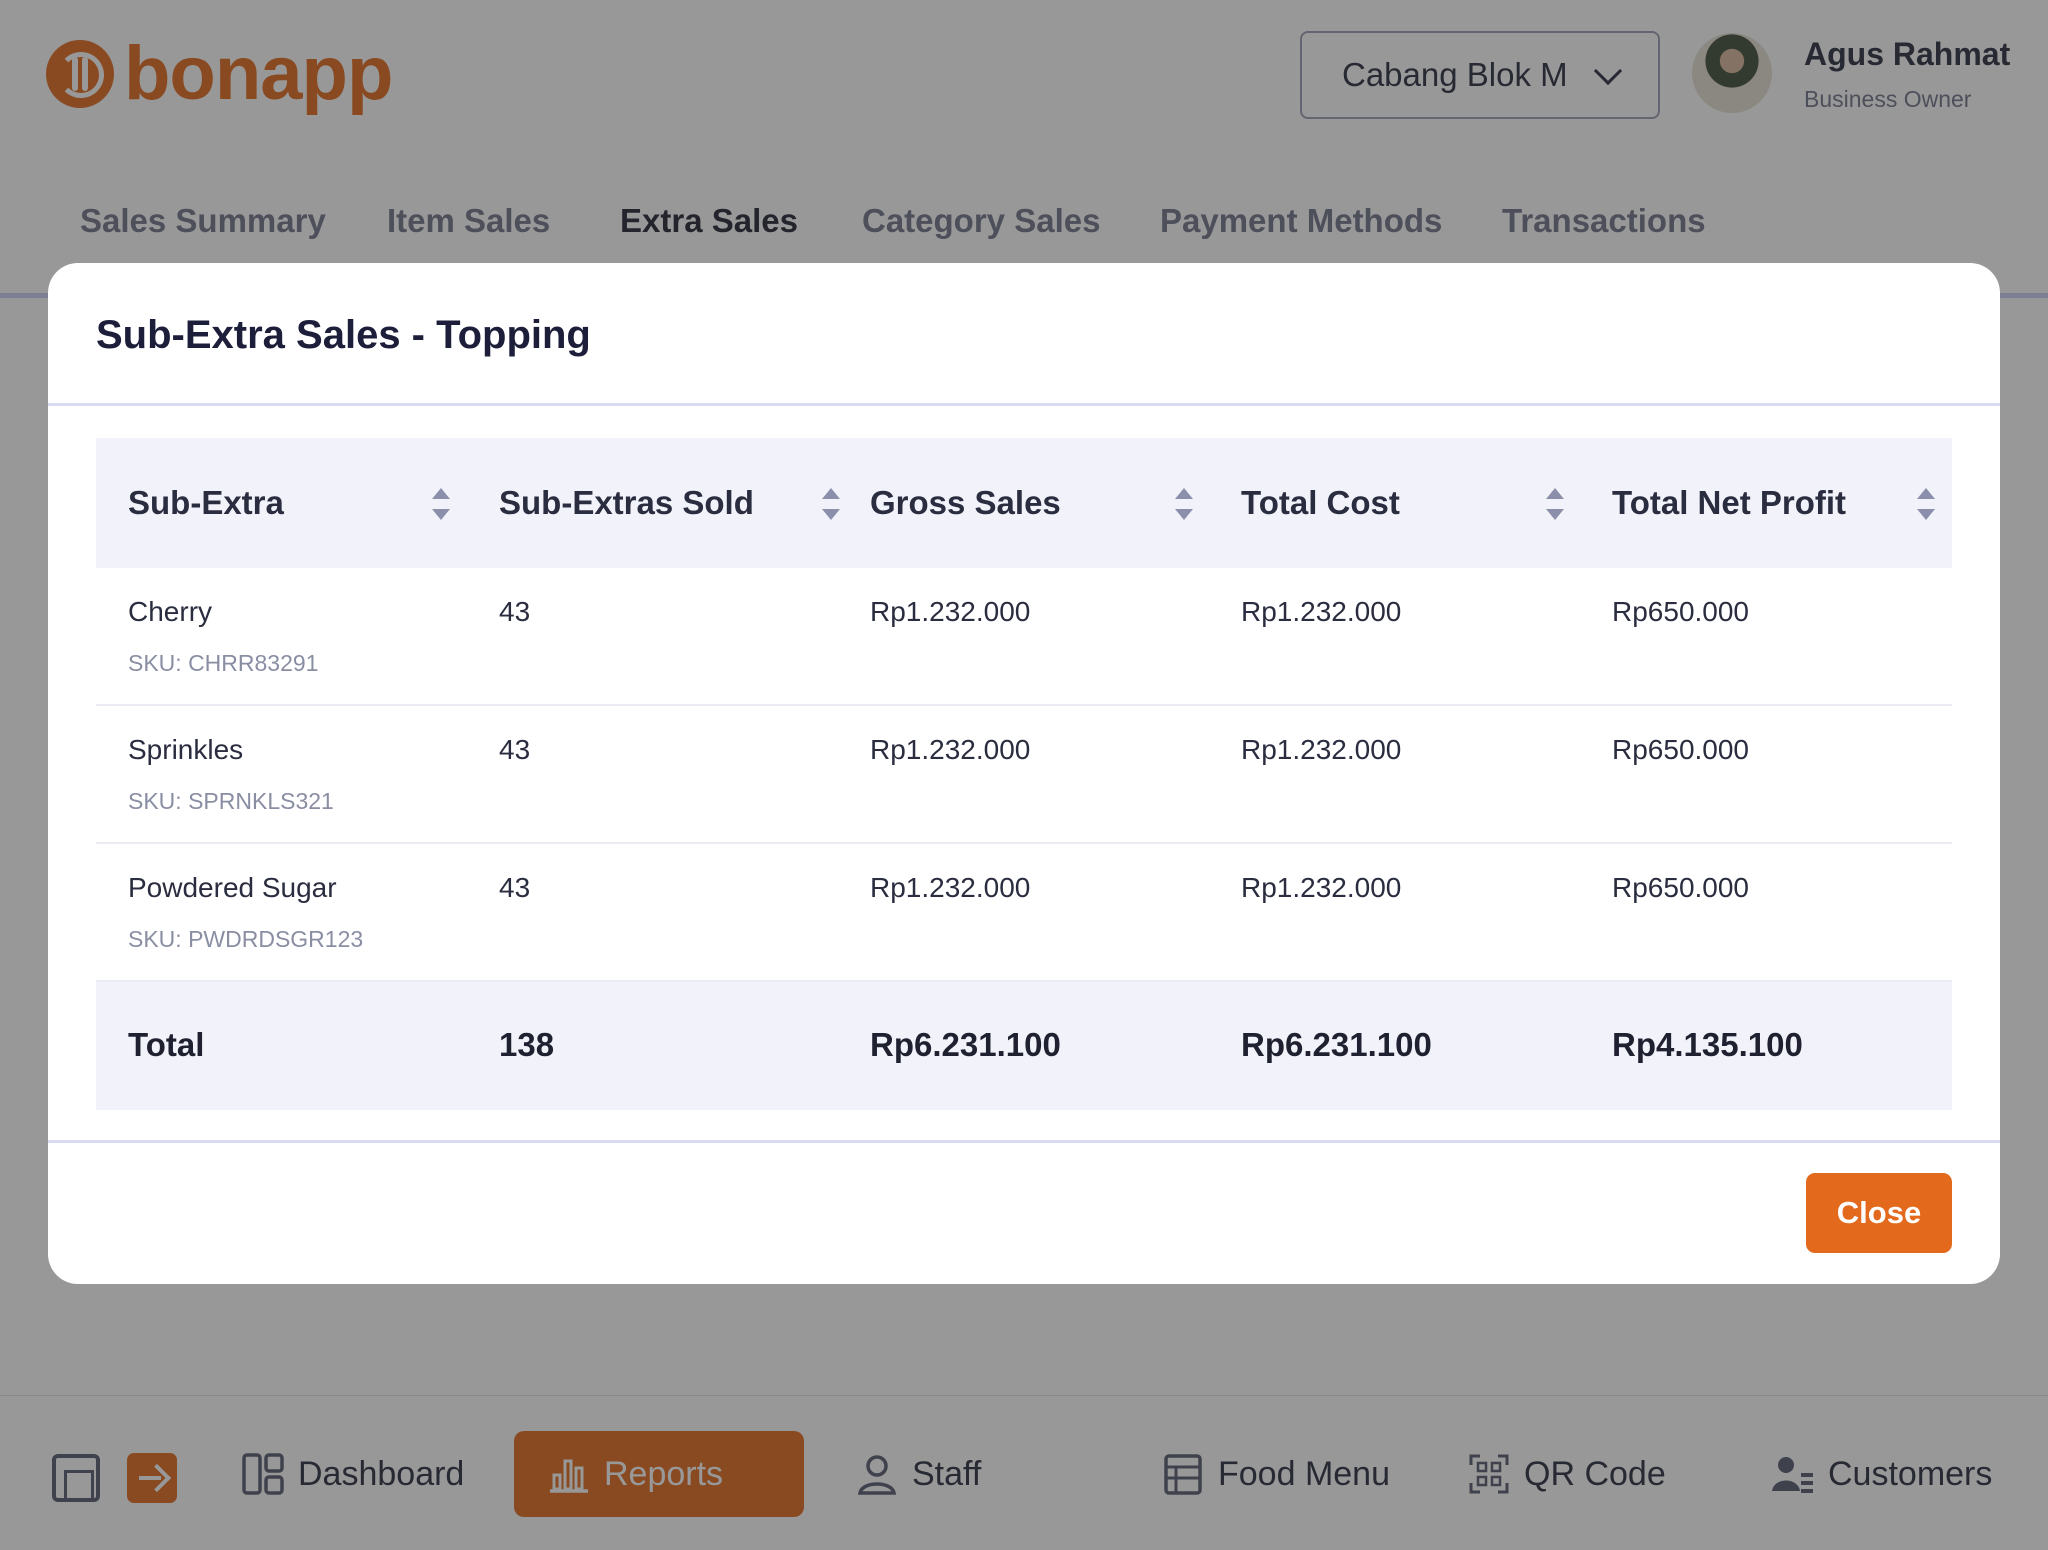 This screenshot has height=1550, width=2048. Describe the element at coordinates (166, 1044) in the screenshot. I see `total-label: Total` at that location.